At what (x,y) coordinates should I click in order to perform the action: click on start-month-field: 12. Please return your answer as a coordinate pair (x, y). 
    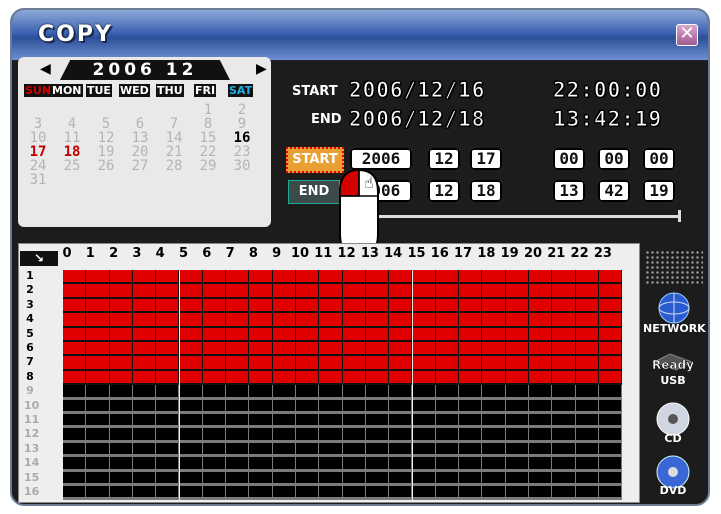
    Looking at the image, I should click on (444, 159).